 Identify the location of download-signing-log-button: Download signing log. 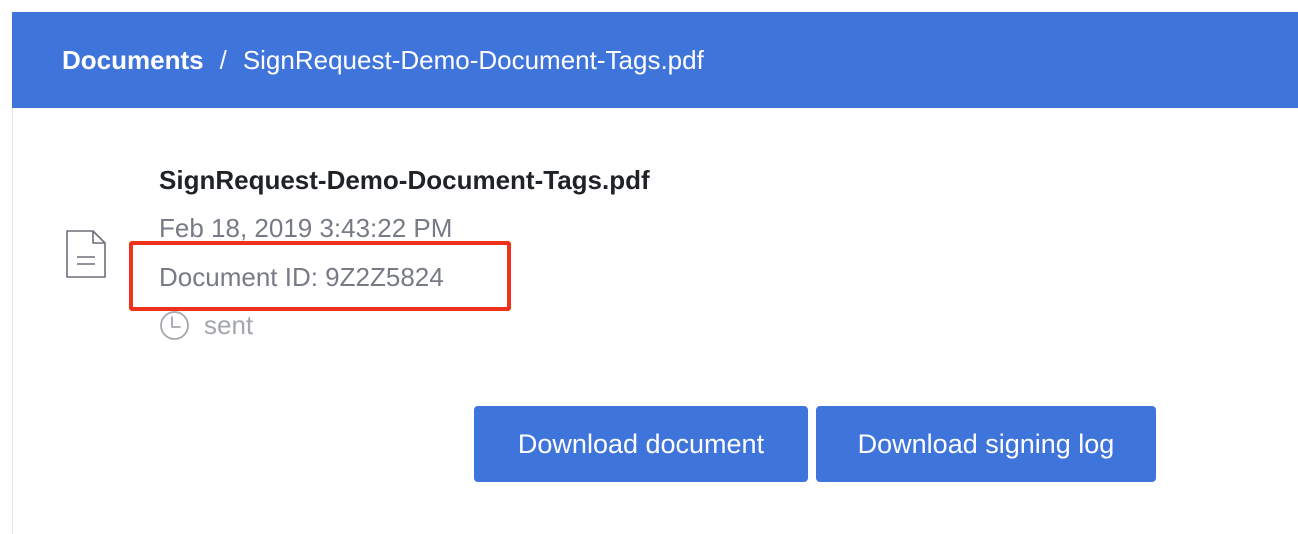
(986, 444).